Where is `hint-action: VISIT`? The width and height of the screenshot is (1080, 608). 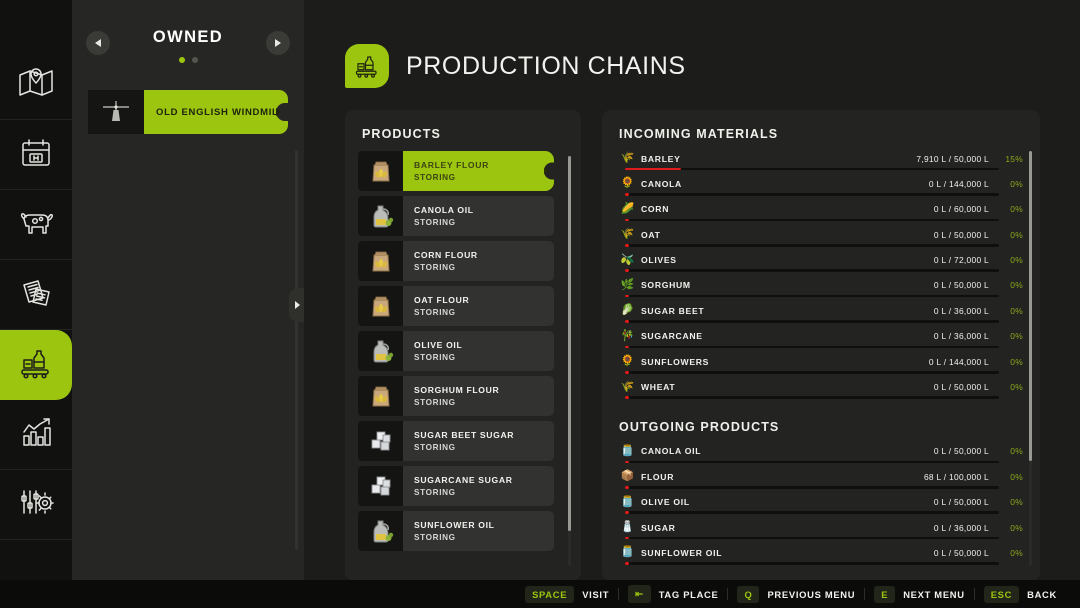
hint-action: VISIT is located at coordinates (596, 594).